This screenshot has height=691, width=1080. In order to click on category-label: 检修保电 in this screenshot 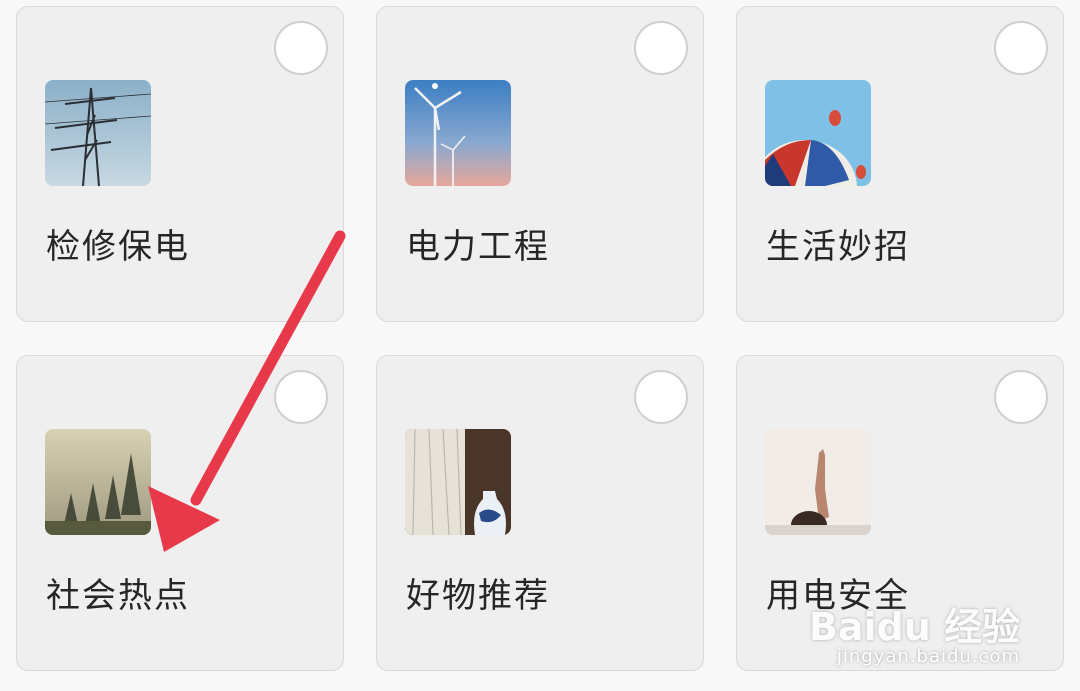, I will do `click(118, 247)`.